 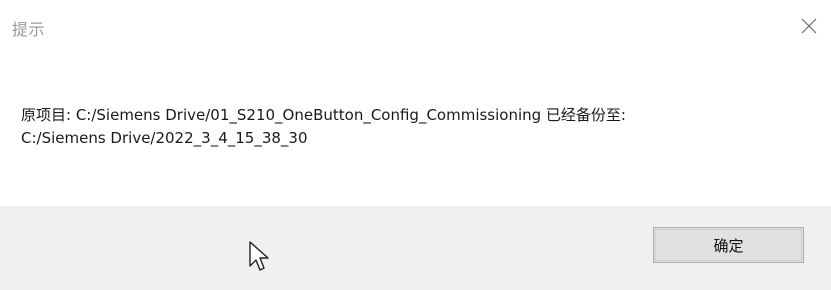 I want to click on ok-button-label: 确定, so click(x=728, y=245).